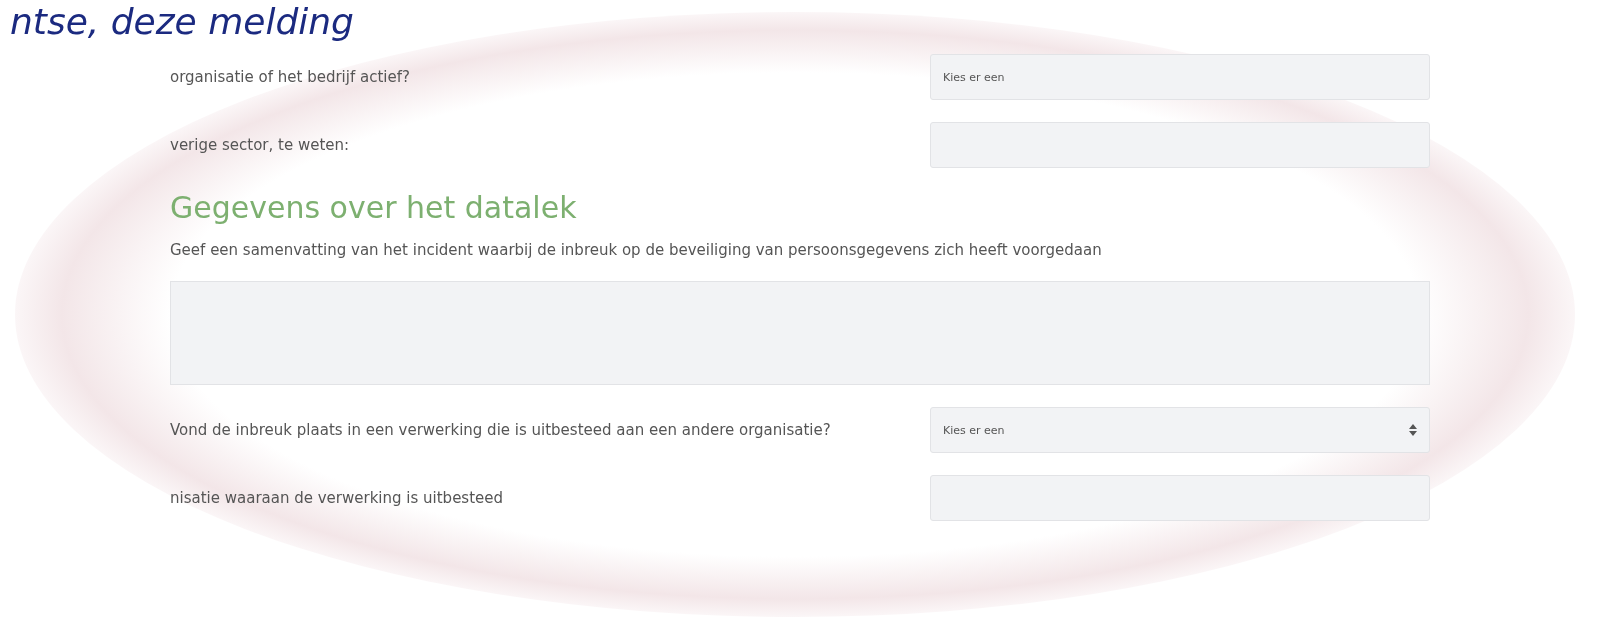  I want to click on text-area, so click(800, 333).